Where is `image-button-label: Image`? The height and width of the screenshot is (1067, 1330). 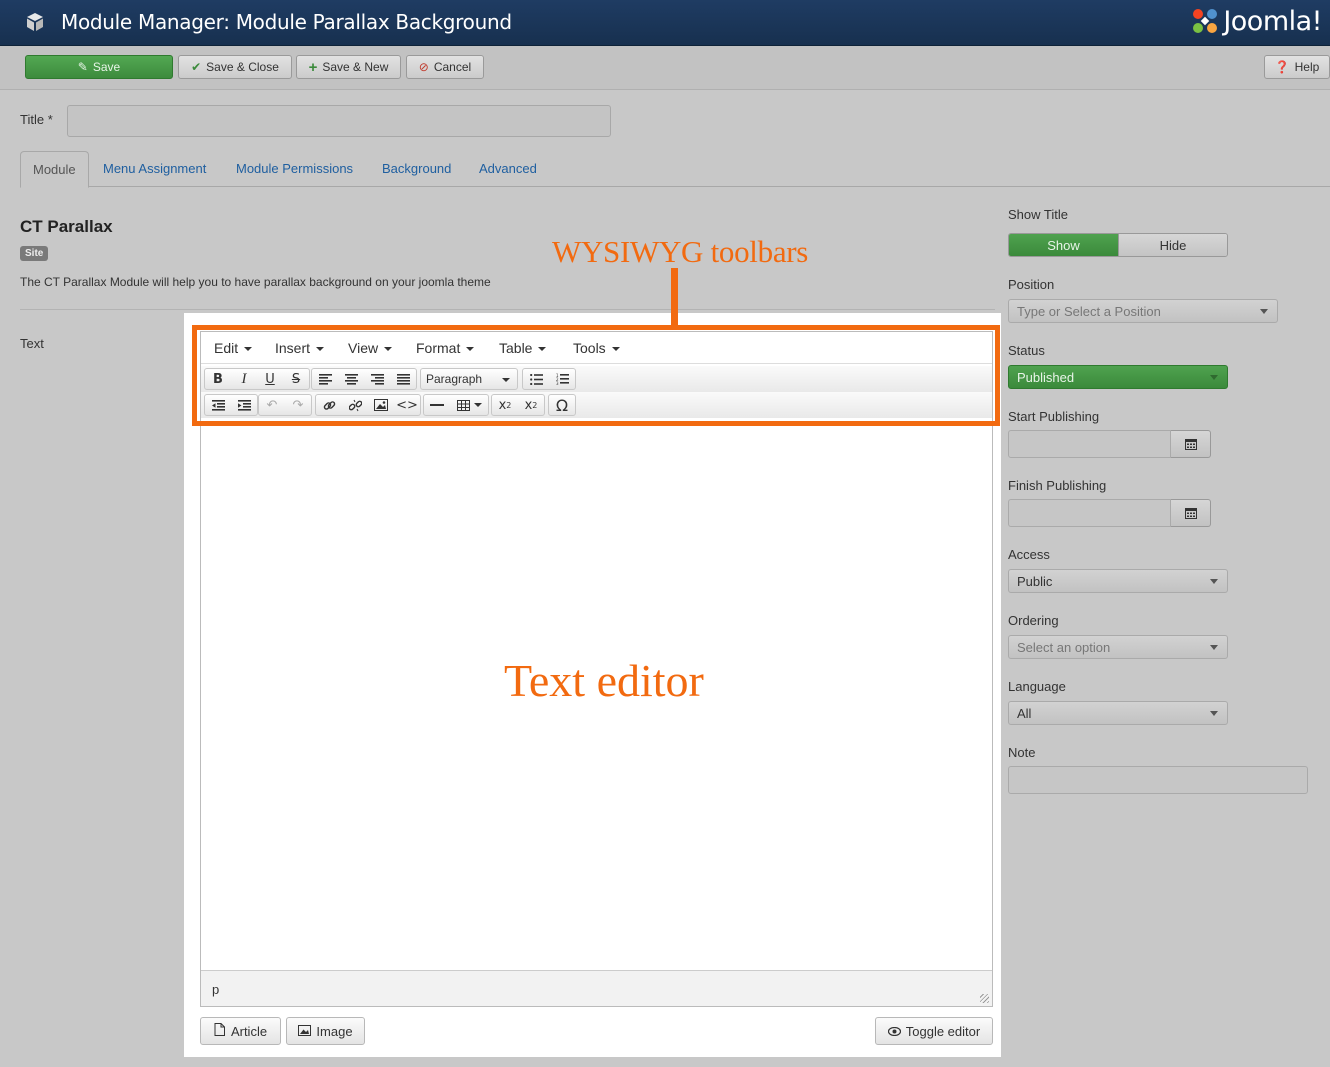
image-button-label: Image is located at coordinates (334, 1031).